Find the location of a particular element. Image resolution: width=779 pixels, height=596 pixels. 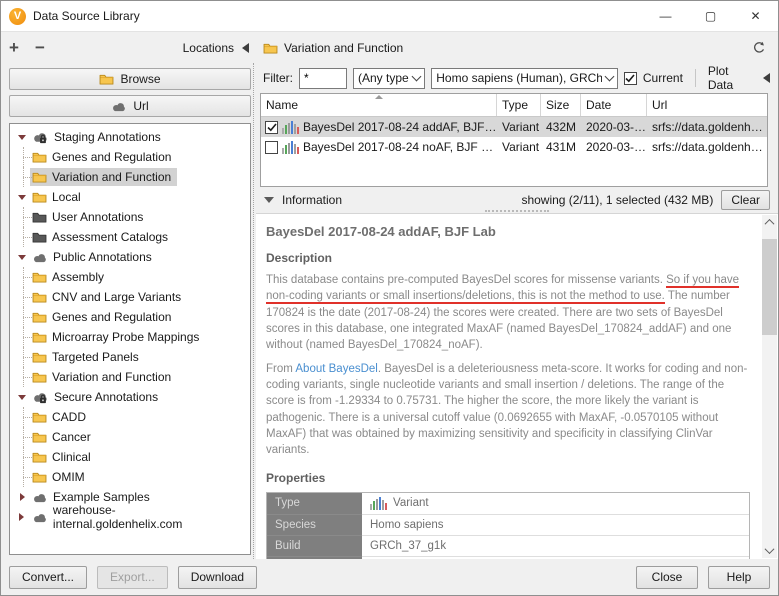

splitter-handle is located at coordinates (517, 211).